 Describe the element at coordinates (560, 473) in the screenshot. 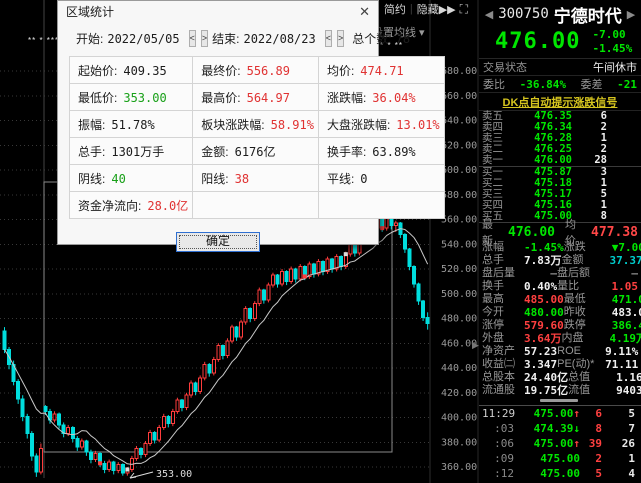

I see `tick-row: :12 475.00 5 4` at that location.